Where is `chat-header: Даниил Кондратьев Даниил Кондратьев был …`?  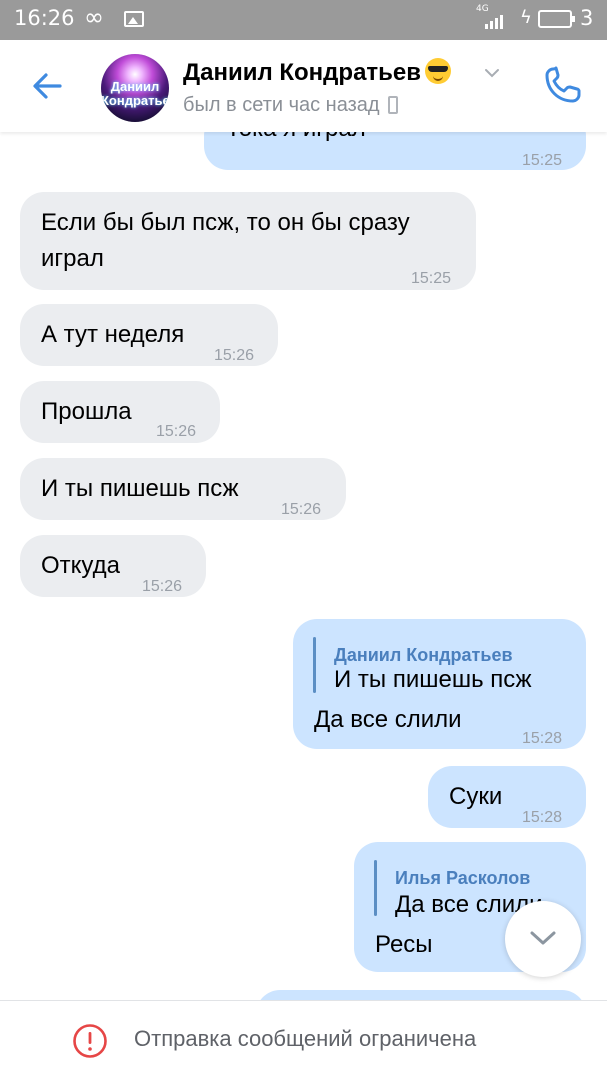 chat-header: Даниил Кондратьев Даниил Кондратьев был … is located at coordinates (303, 86).